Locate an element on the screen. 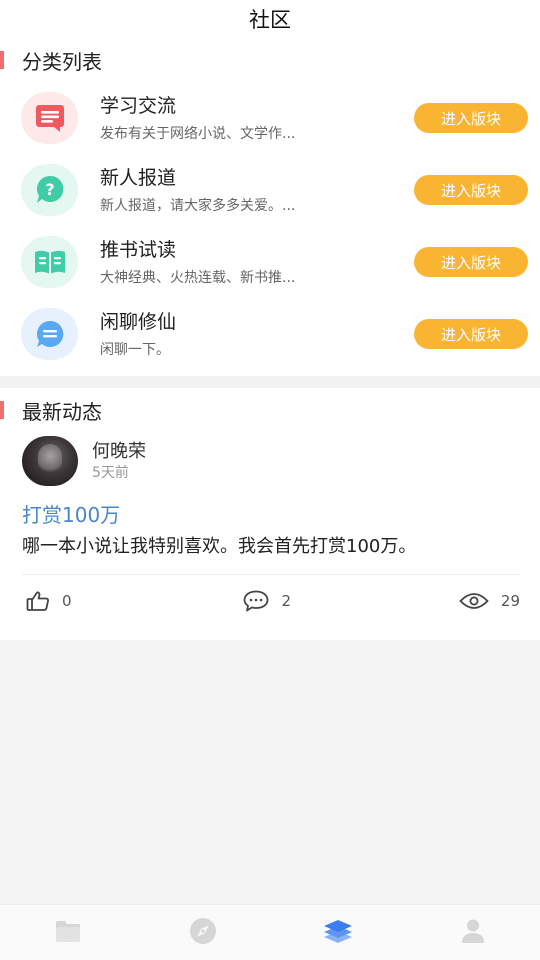  view-stat: 29 is located at coordinates (489, 601).